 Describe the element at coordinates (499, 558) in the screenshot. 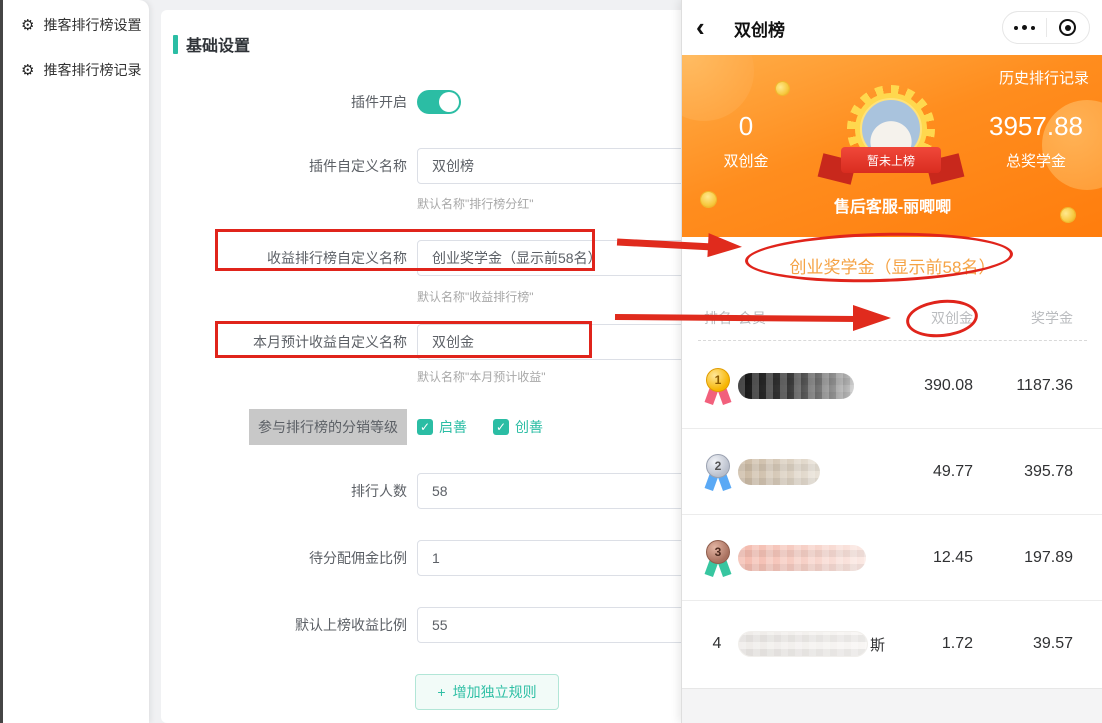

I see `form-row-commission-ratio: 待分配佣金比例` at that location.